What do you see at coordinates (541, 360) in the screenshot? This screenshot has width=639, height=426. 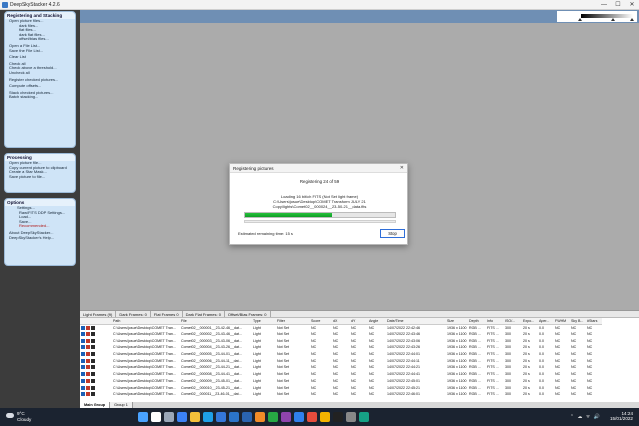 I see `table-cell: 0.0` at bounding box center [541, 360].